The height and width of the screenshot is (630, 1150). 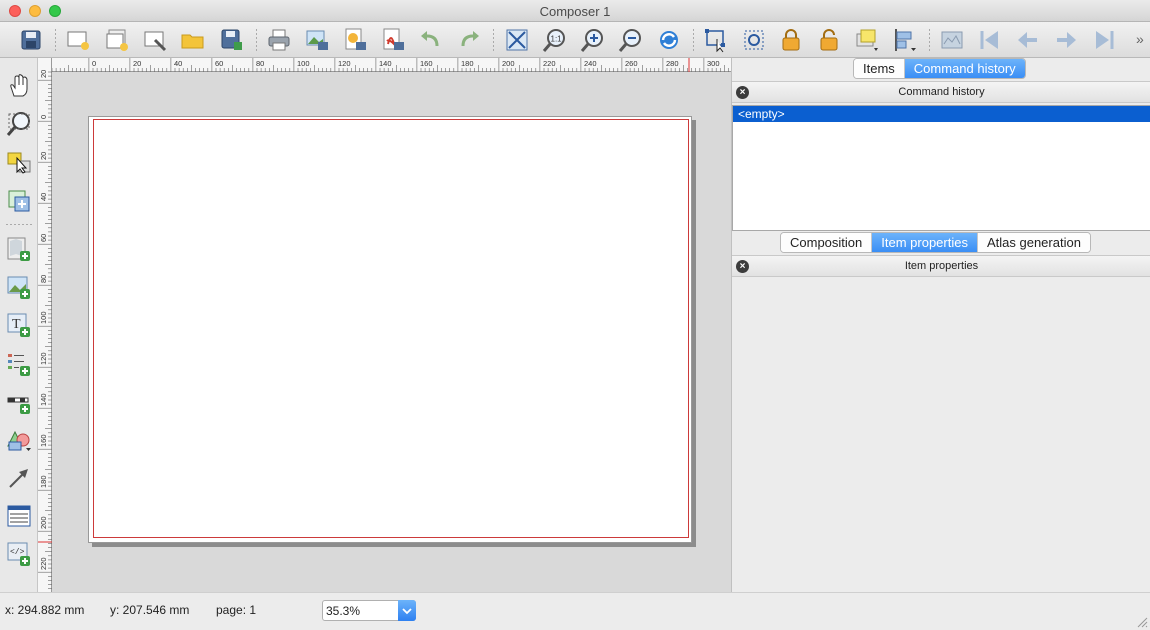 What do you see at coordinates (45, 325) in the screenshot?
I see `vertical-ruler: 20 0 20 40 60 80 100 120 140 160 180 200 220` at bounding box center [45, 325].